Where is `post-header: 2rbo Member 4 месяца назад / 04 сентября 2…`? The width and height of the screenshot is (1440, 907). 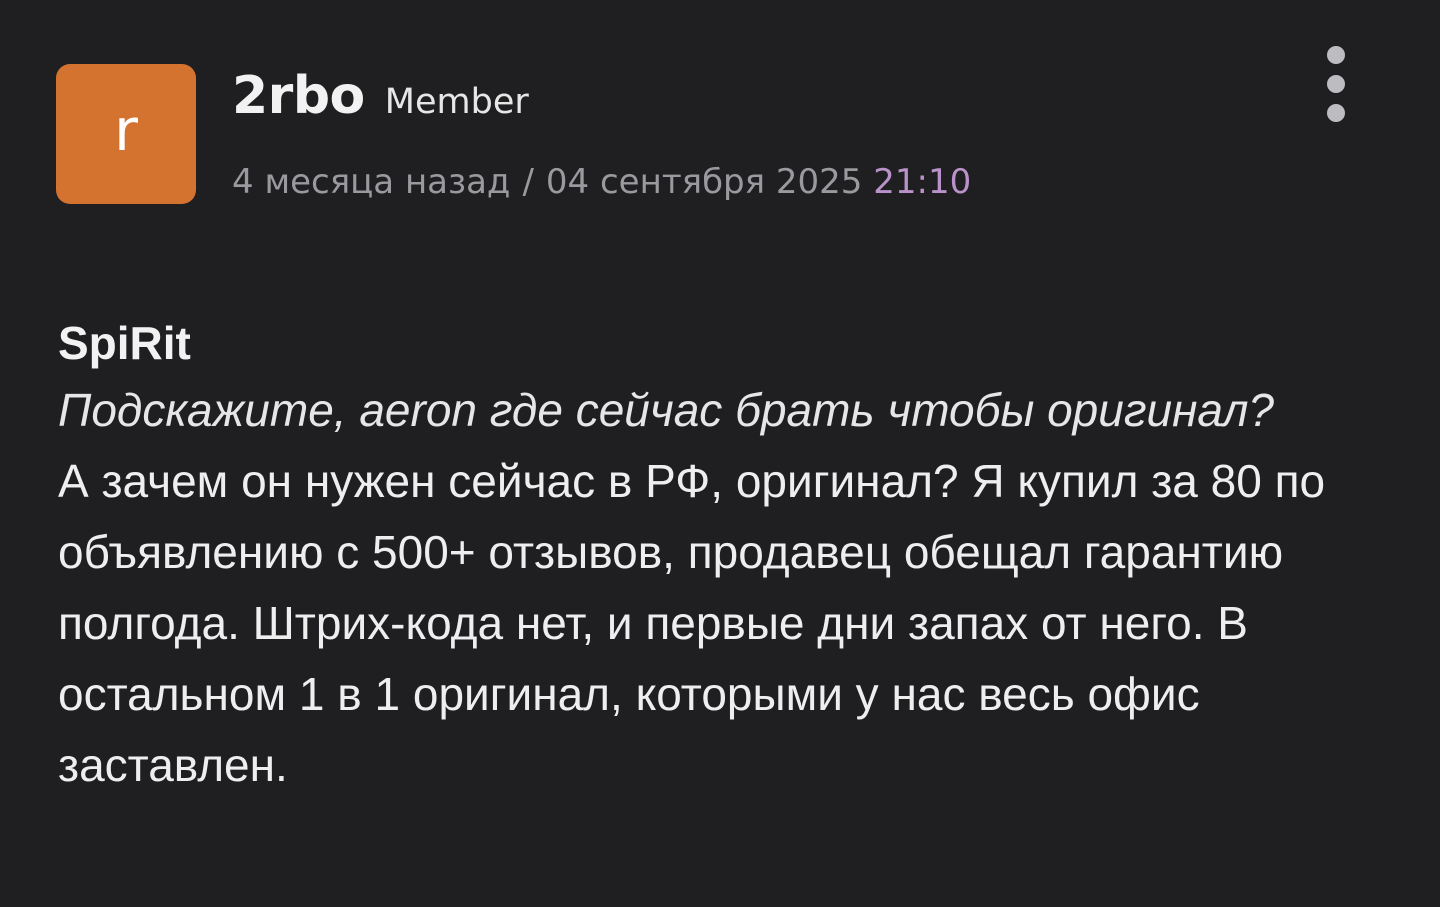
post-header: 2rbo Member 4 месяца назад / 04 сентября 2… is located at coordinates (601, 136).